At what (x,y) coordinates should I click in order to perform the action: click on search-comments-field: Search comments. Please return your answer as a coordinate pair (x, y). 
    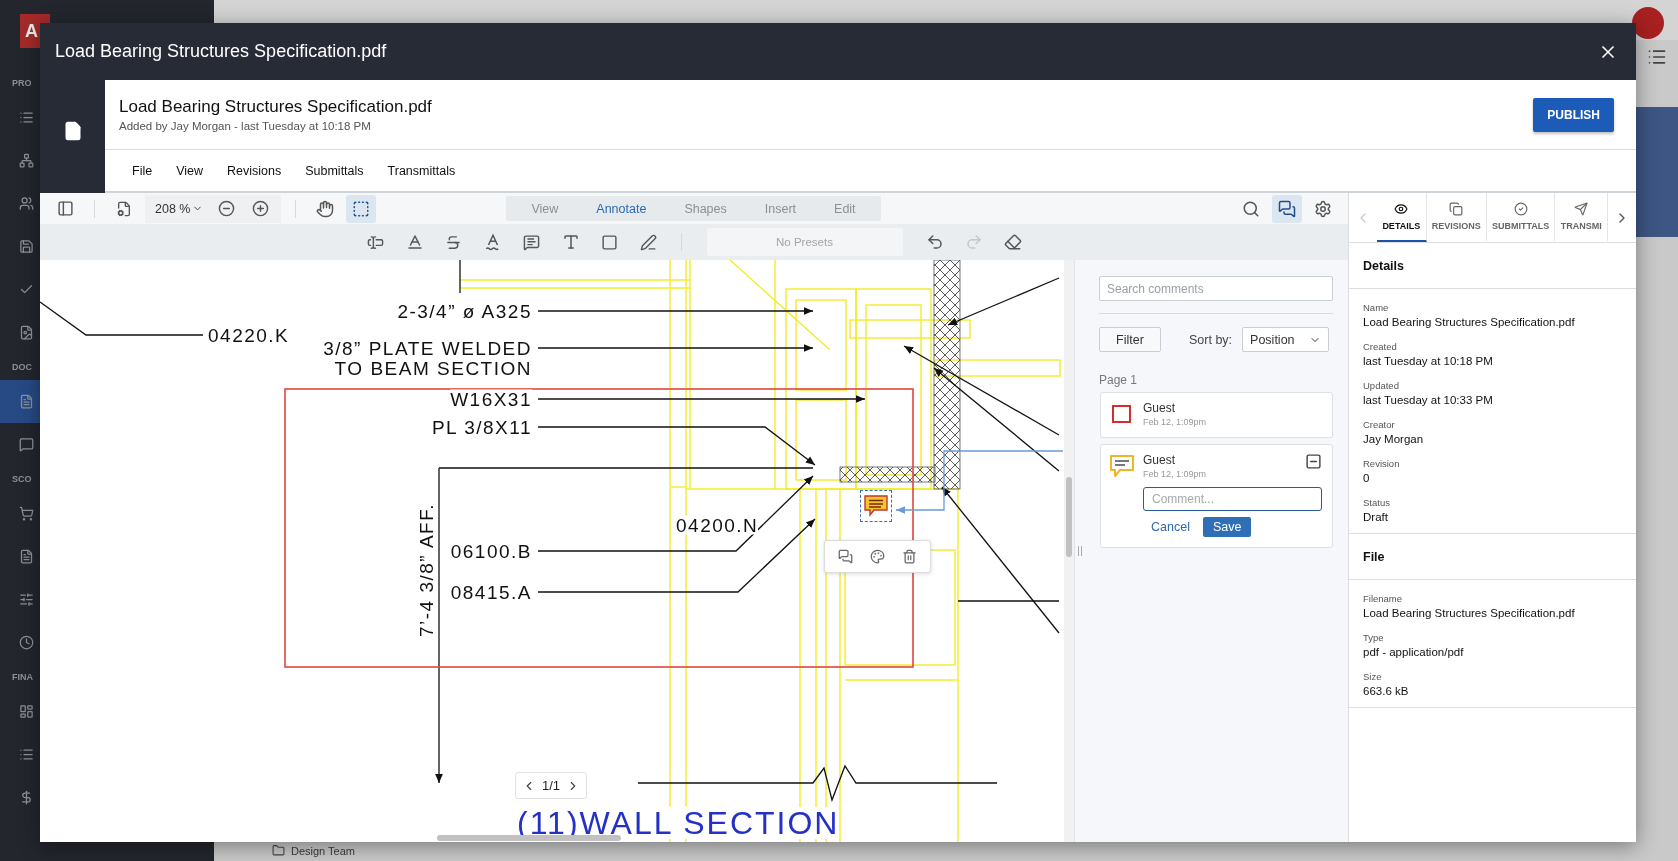
    Looking at the image, I should click on (1216, 288).